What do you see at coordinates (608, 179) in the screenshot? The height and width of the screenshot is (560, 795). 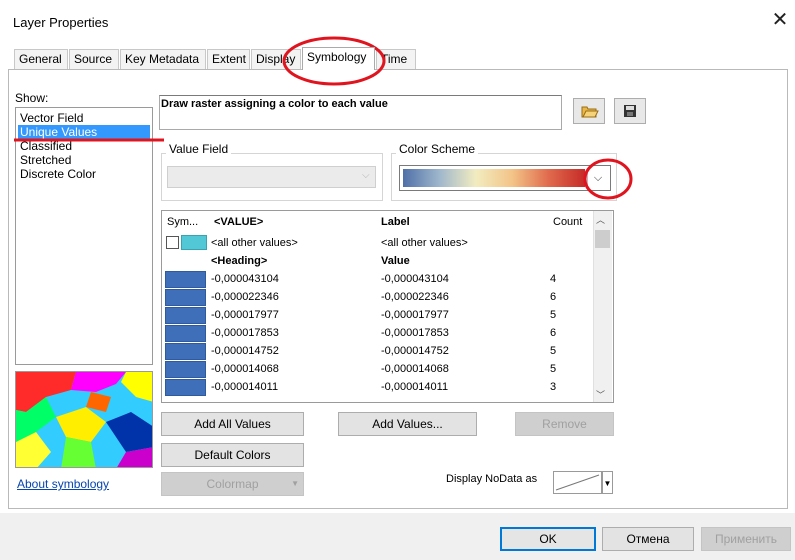 I see `annotation-circle-color-scheme` at bounding box center [608, 179].